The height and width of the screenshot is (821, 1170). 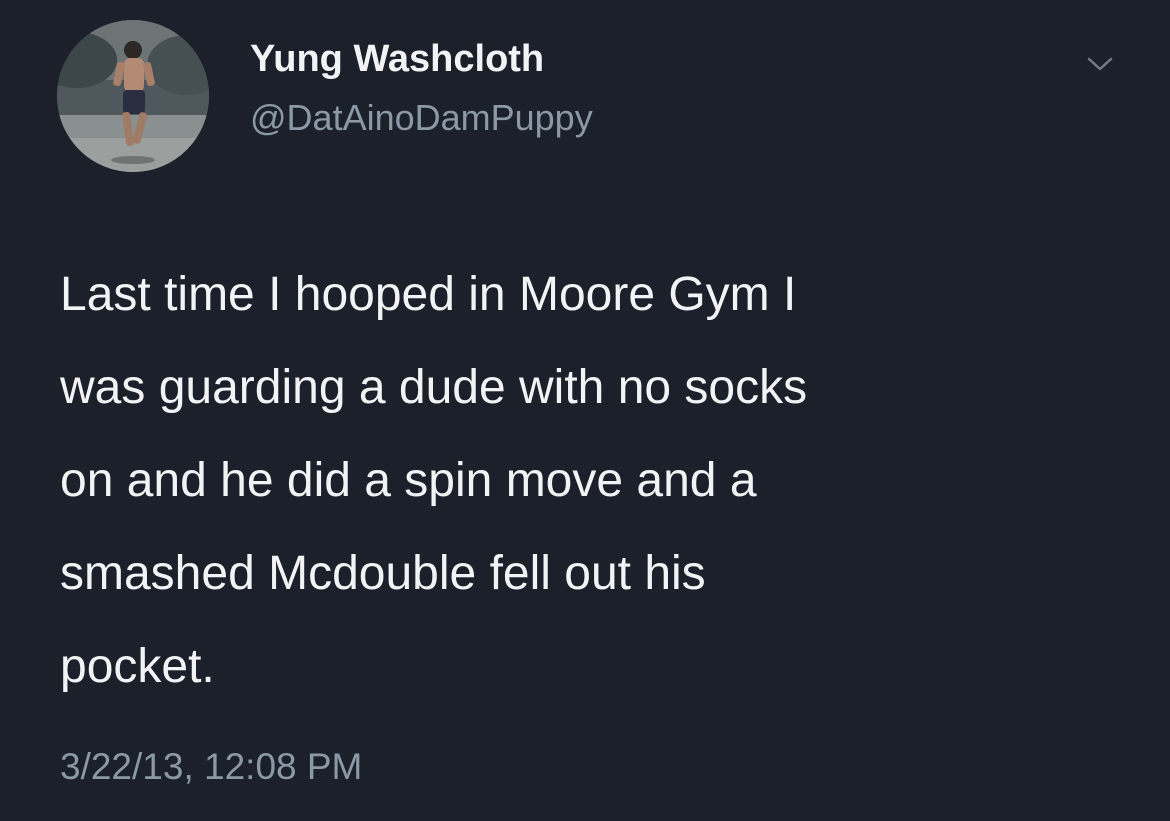 I want to click on author-display-name: Yung Washcloth, so click(x=397, y=59).